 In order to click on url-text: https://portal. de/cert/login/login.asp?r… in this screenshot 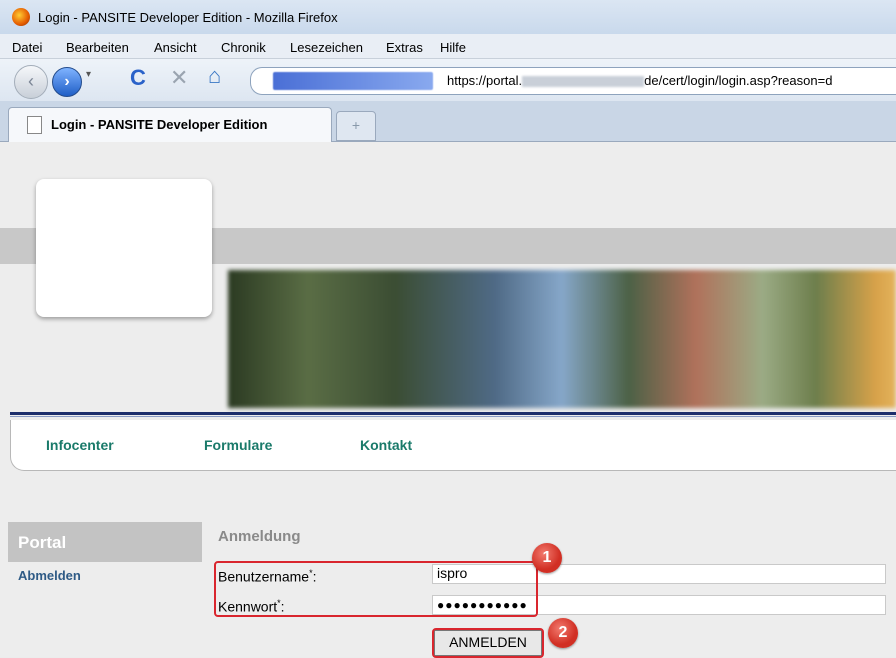, I will do `click(640, 80)`.